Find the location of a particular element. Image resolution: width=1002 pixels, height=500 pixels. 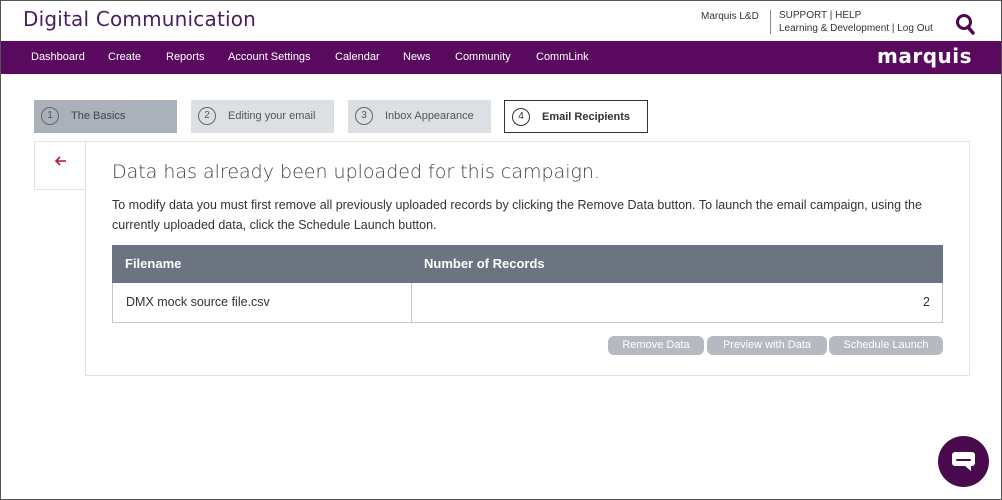

header-divider is located at coordinates (770, 22).